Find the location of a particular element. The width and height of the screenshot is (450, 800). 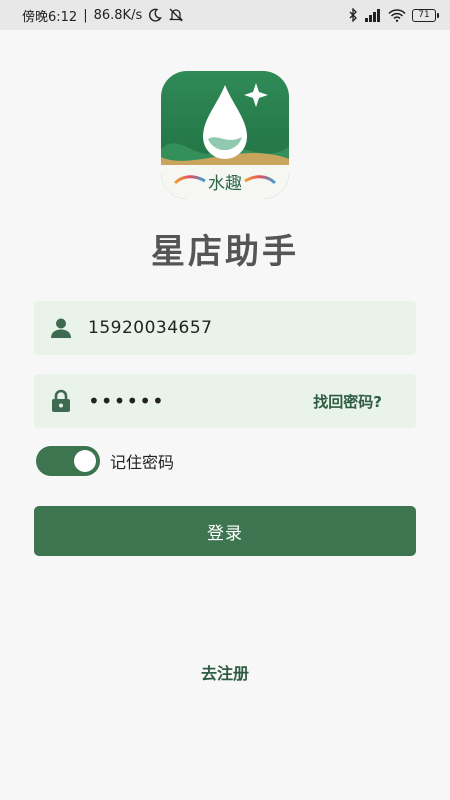

phone-field: 15920034657 is located at coordinates (225, 328).